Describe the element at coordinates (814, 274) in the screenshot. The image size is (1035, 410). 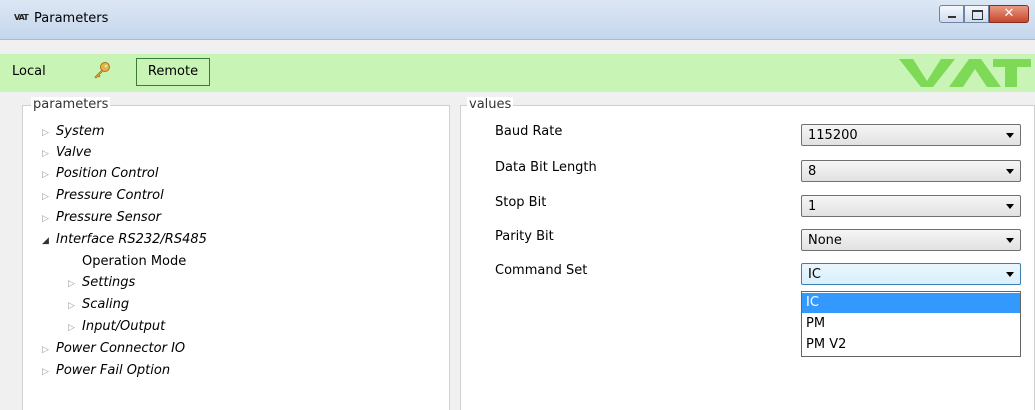
I see `select-value: IC` at that location.